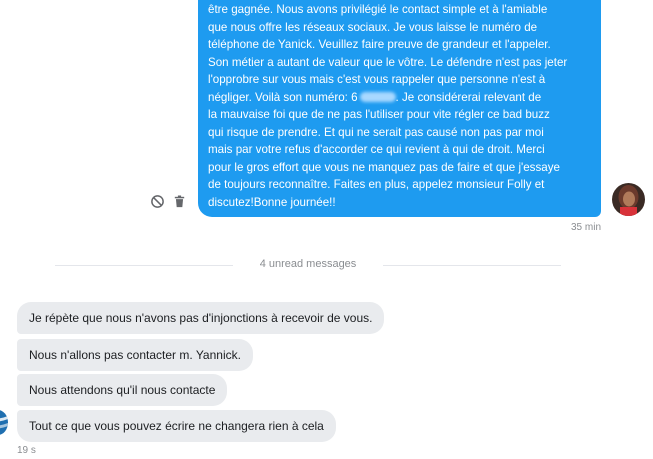 This screenshot has width=653, height=459. I want to click on sender-avatar-image, so click(4, 422).